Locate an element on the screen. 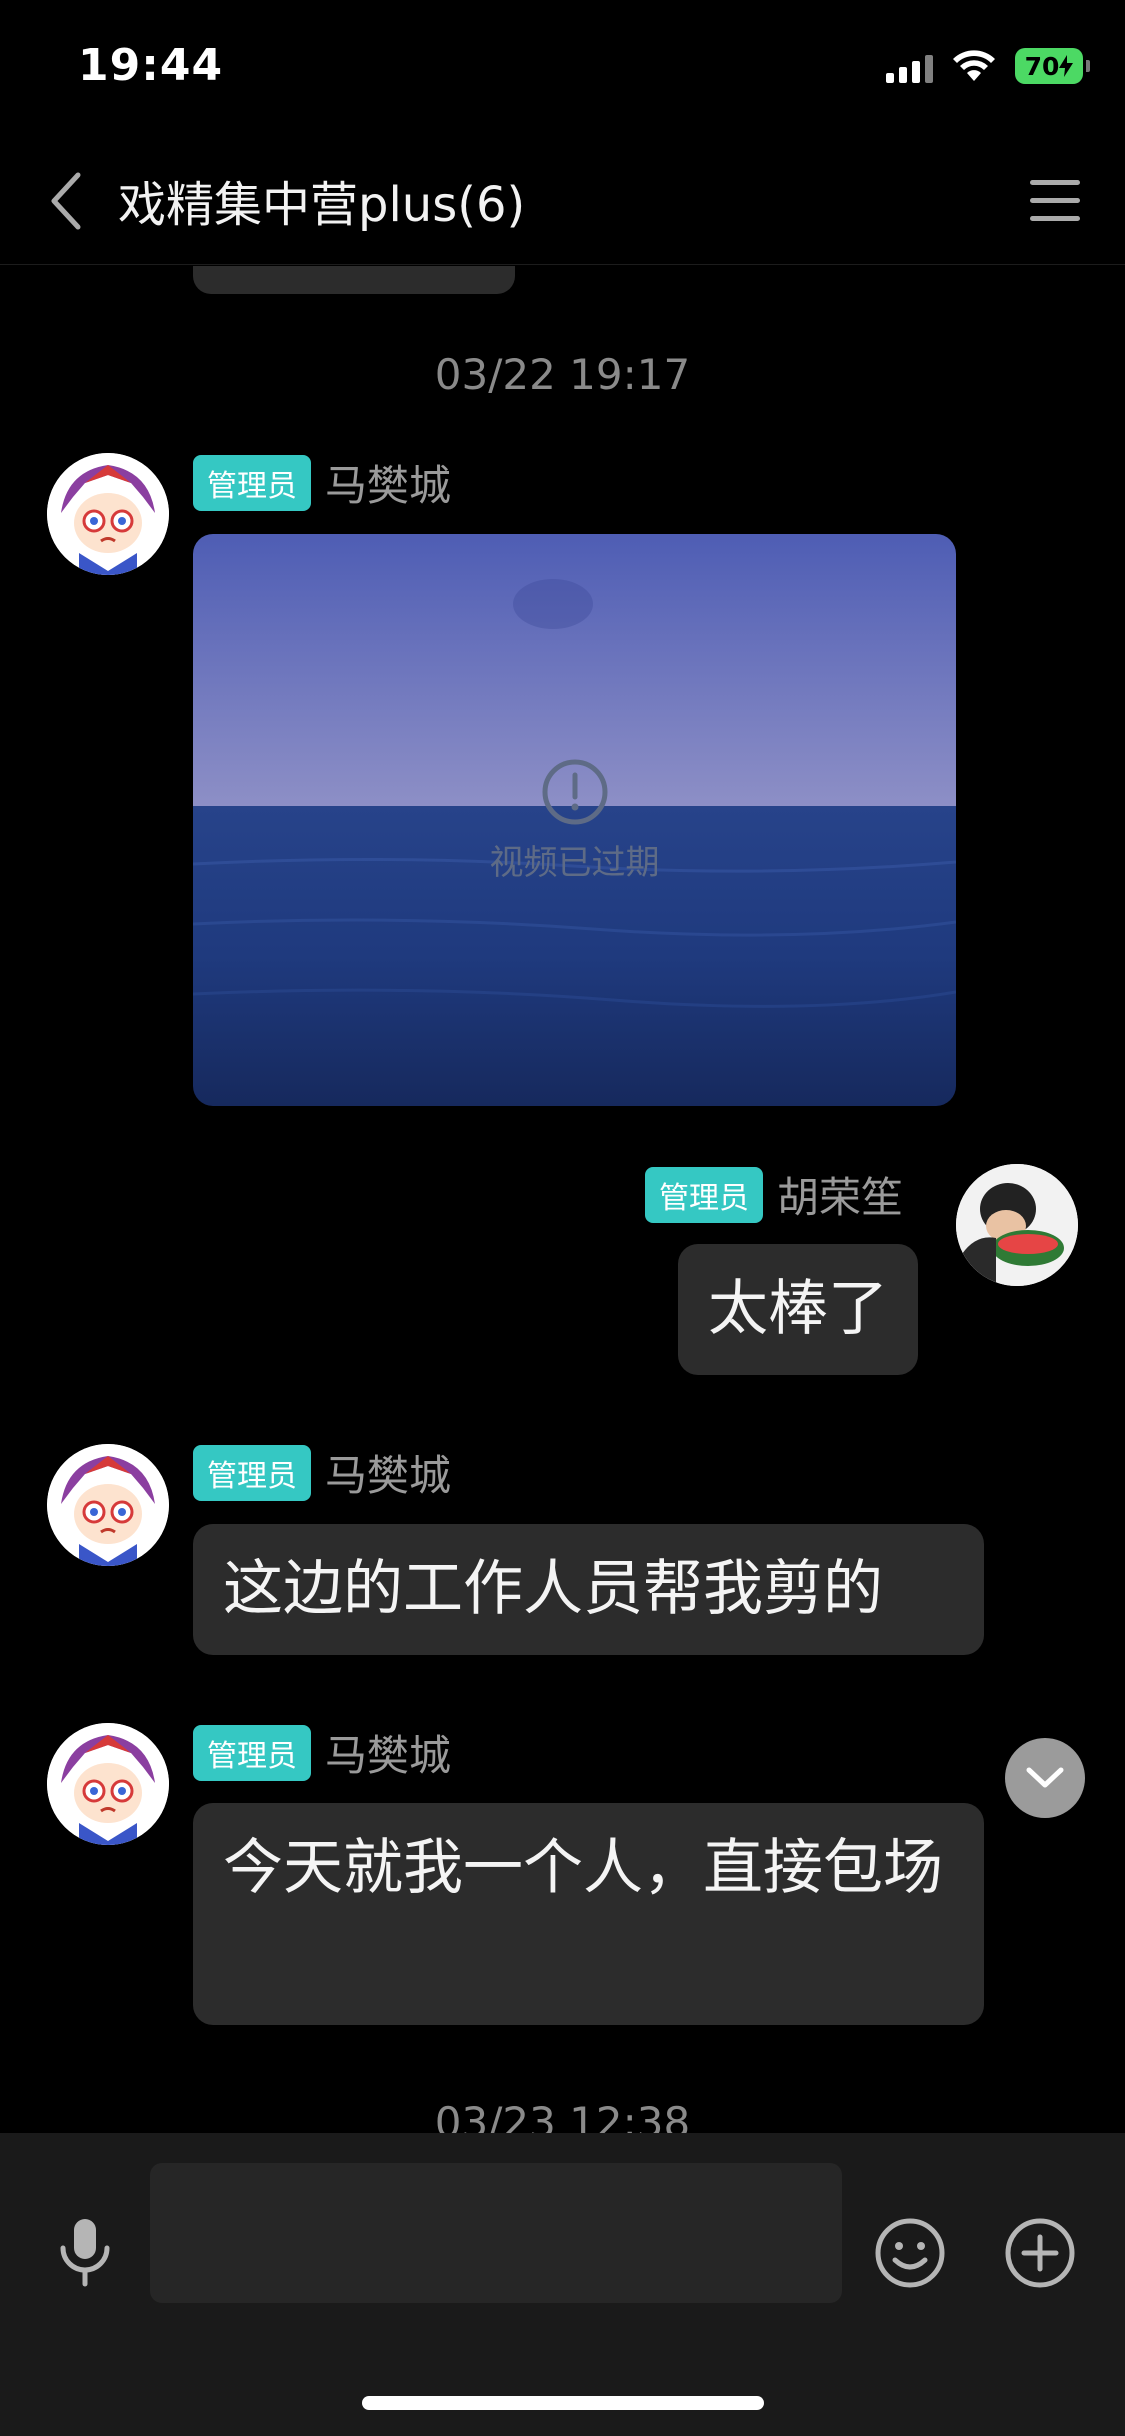 The height and width of the screenshot is (2436, 1125). message-bubble: 太棒了 is located at coordinates (798, 1309).